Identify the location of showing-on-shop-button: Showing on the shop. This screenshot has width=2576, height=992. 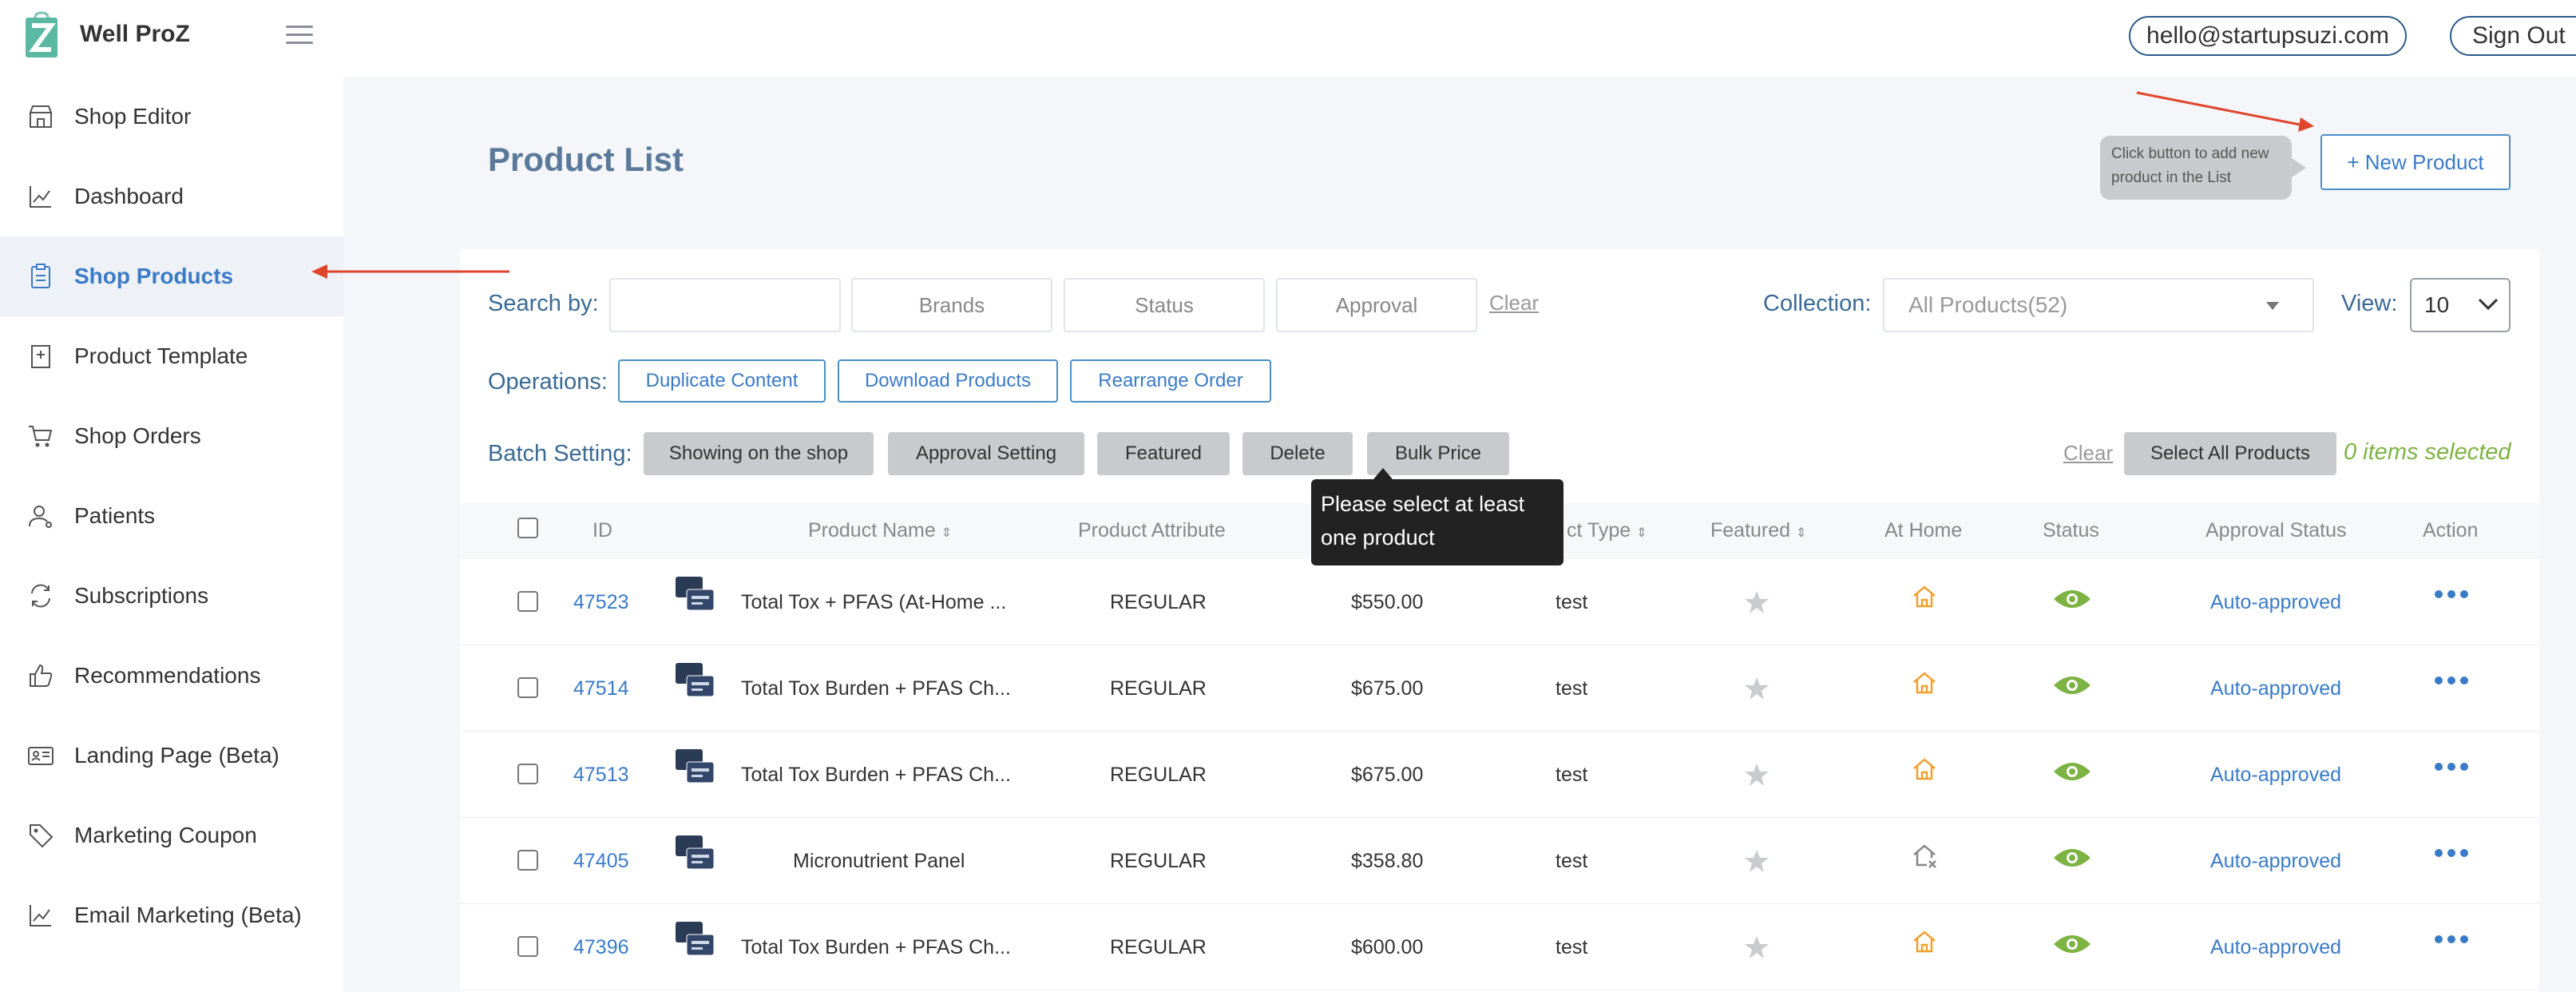
(759, 453).